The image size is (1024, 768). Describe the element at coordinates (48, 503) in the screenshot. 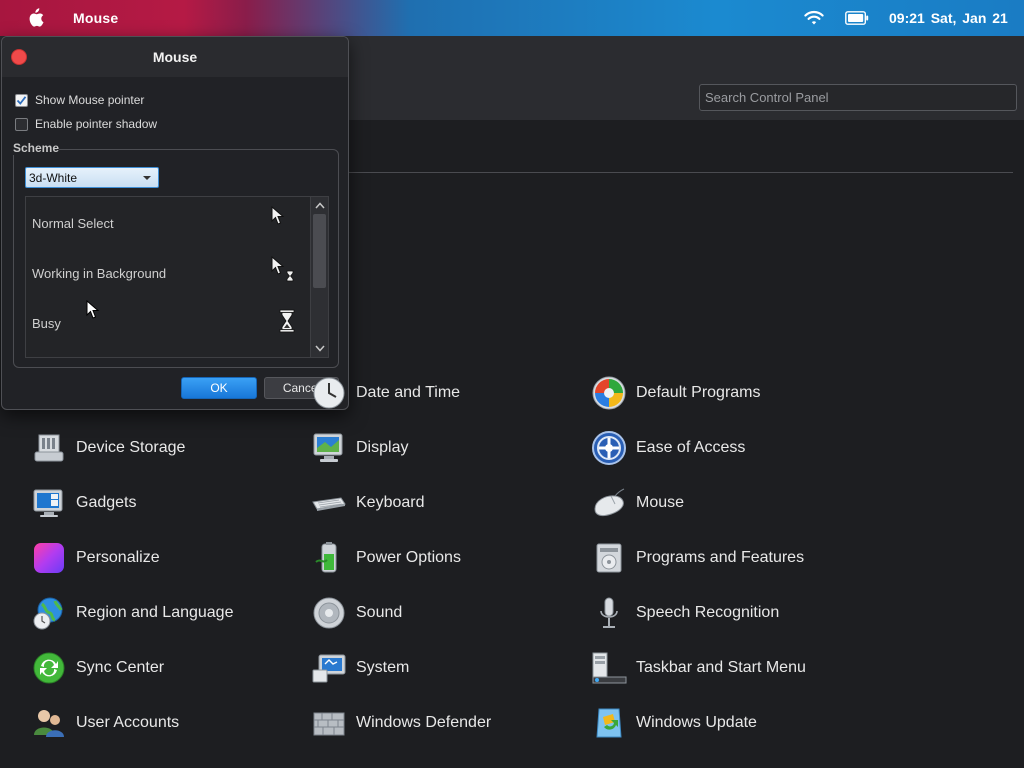

I see `gadgets-icon` at that location.